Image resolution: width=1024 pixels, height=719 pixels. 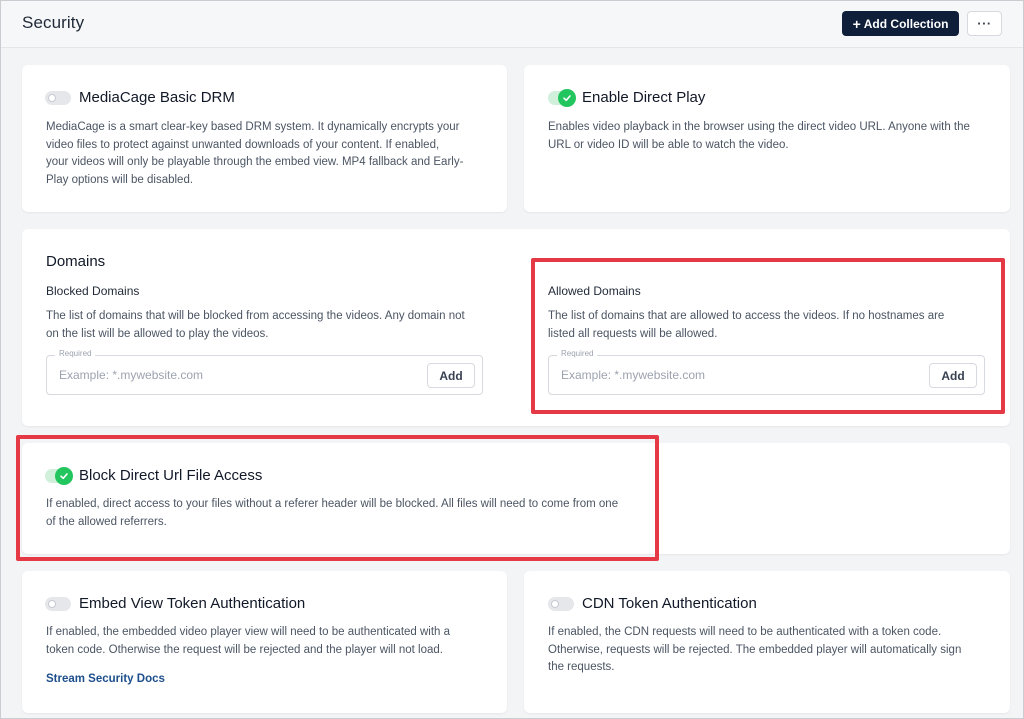 What do you see at coordinates (171, 475) in the screenshot?
I see `block-direct-title: Block Direct Url File Access` at bounding box center [171, 475].